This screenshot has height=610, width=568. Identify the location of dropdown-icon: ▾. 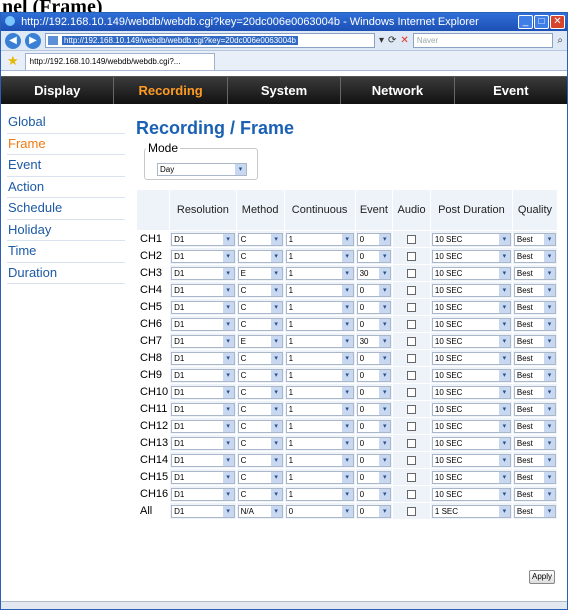
(381, 40).